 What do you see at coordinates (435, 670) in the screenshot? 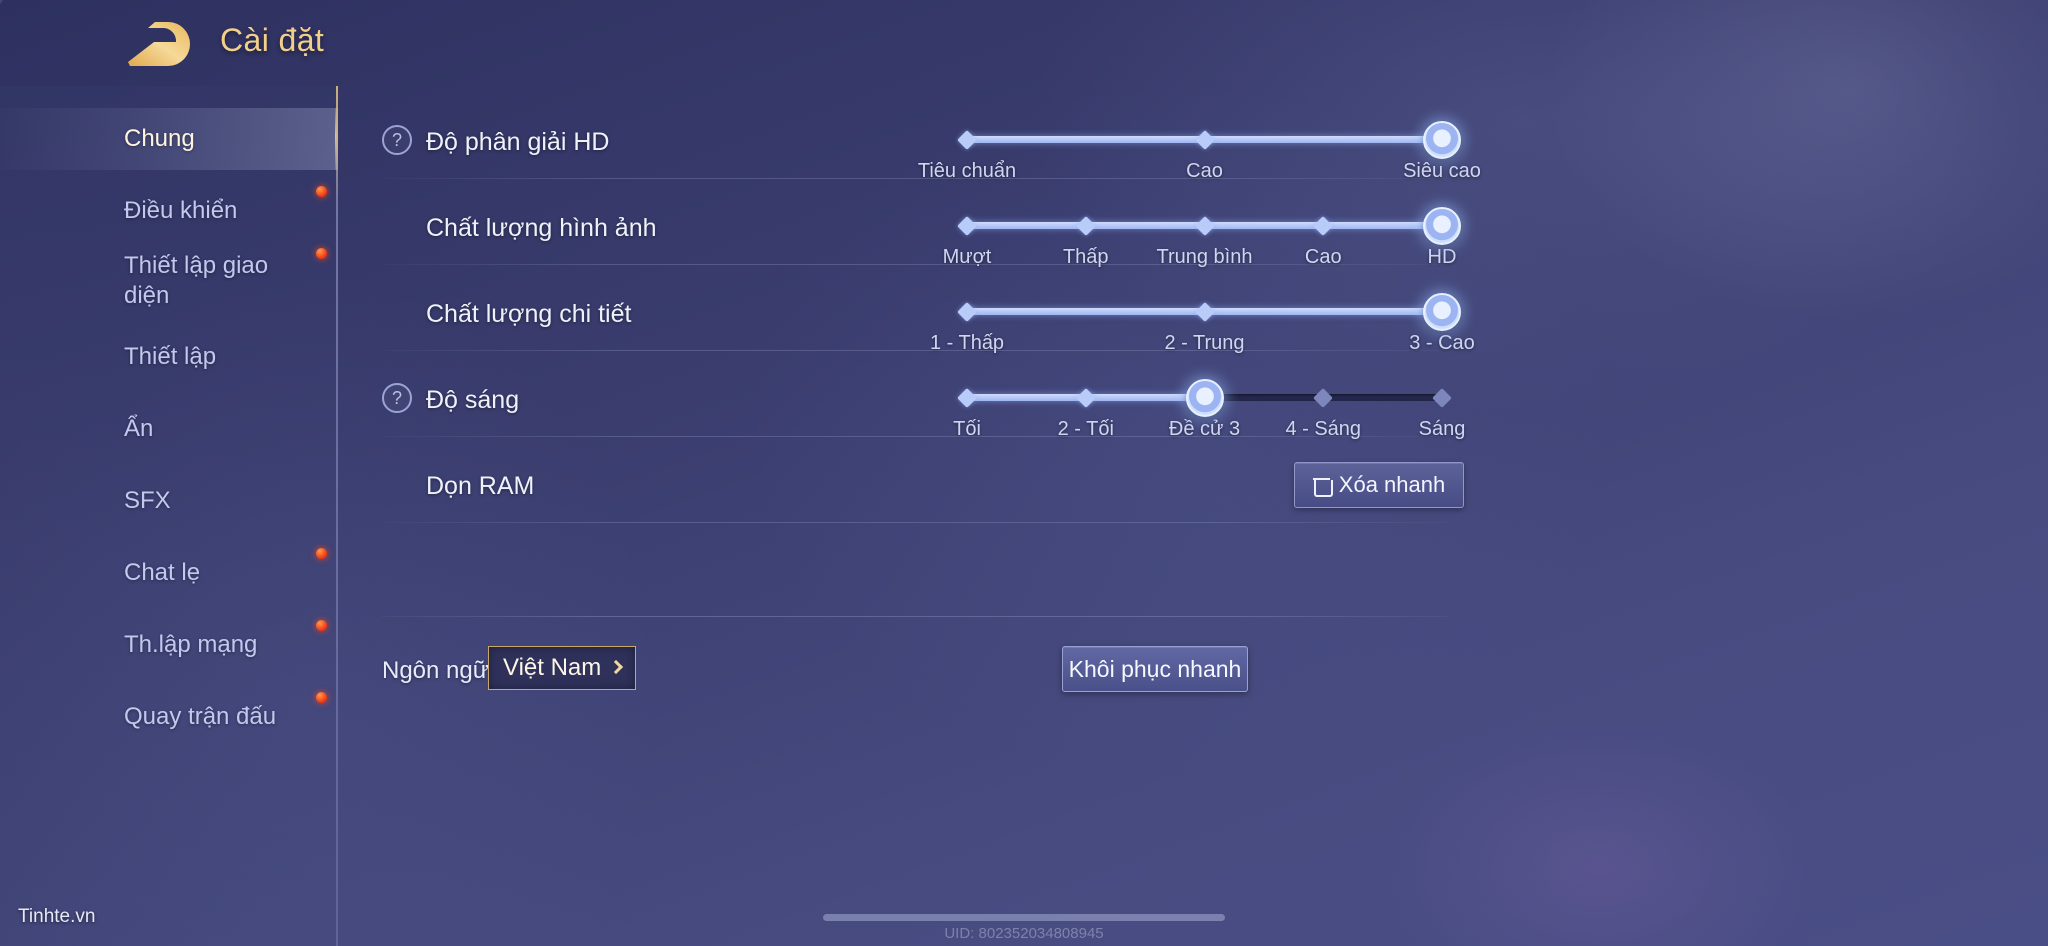
I see `language-label: Ngôn ngữ` at bounding box center [435, 670].